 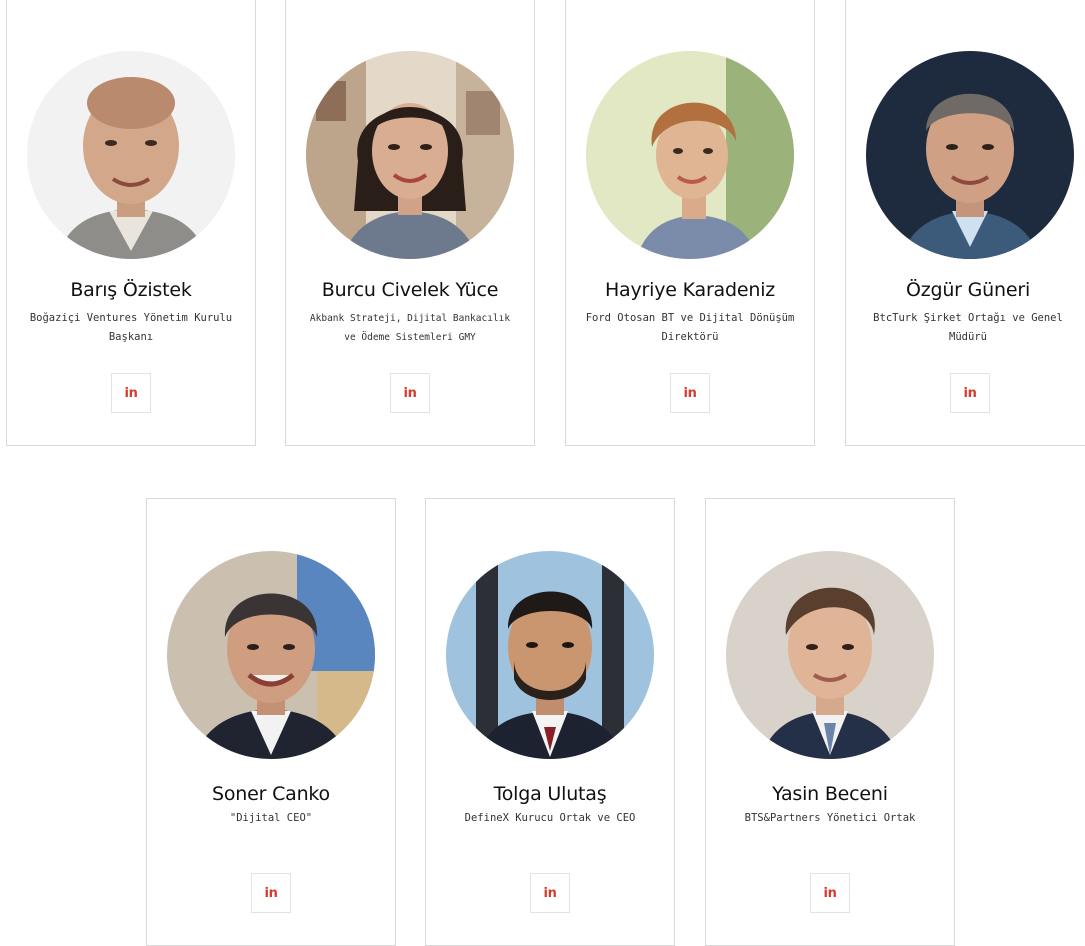 I want to click on speaker-title: "Dijital CEO", so click(x=271, y=818).